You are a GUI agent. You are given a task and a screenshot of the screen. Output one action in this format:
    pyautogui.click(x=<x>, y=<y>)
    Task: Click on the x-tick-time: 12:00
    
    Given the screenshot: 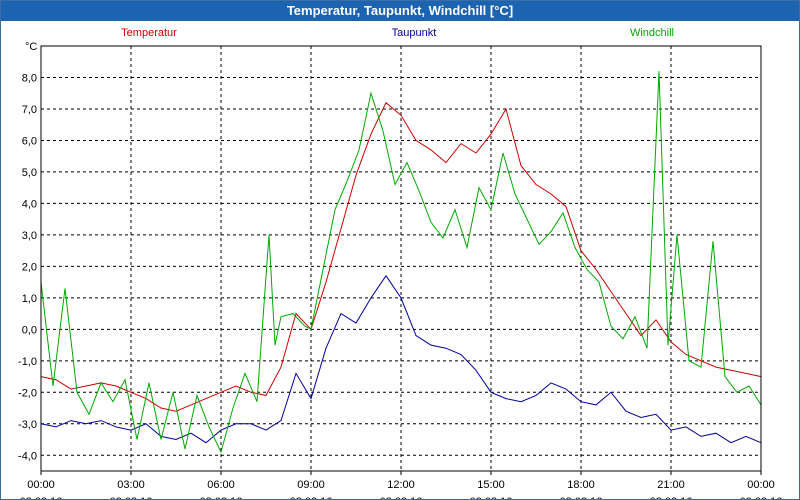 What is the action you would take?
    pyautogui.click(x=401, y=485)
    